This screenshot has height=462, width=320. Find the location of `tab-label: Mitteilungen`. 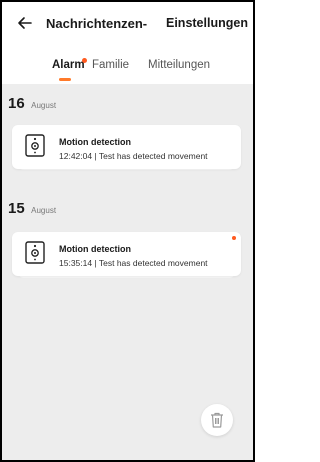

tab-label: Mitteilungen is located at coordinates (179, 65).